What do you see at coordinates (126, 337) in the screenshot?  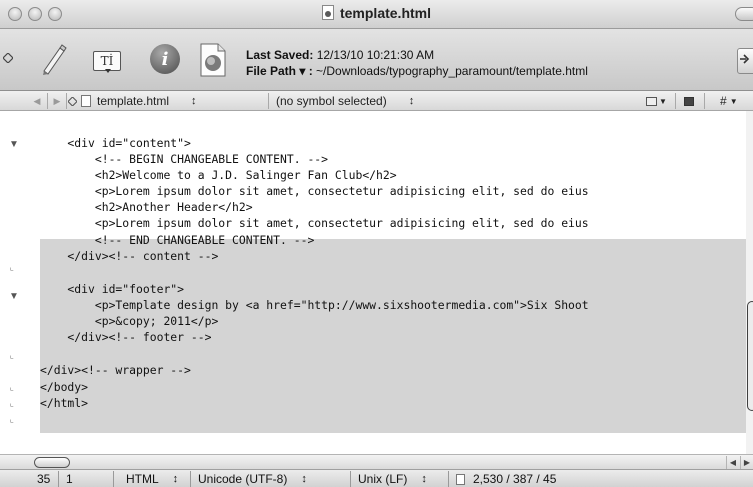 I see `code-line: </div><!-- footer -->` at bounding box center [126, 337].